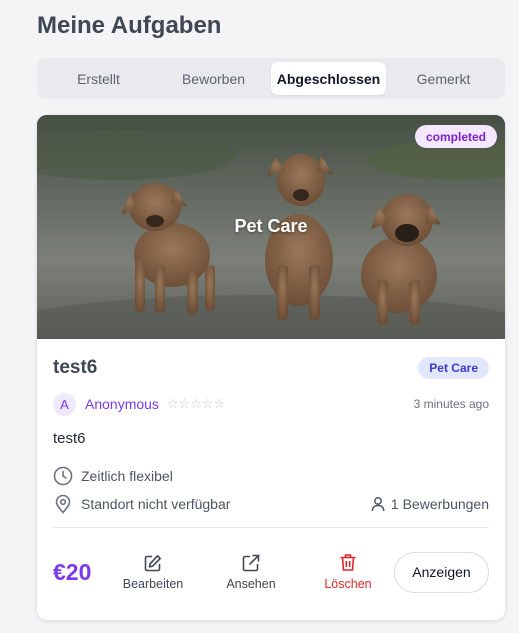 The image size is (519, 633). I want to click on divider, so click(271, 527).